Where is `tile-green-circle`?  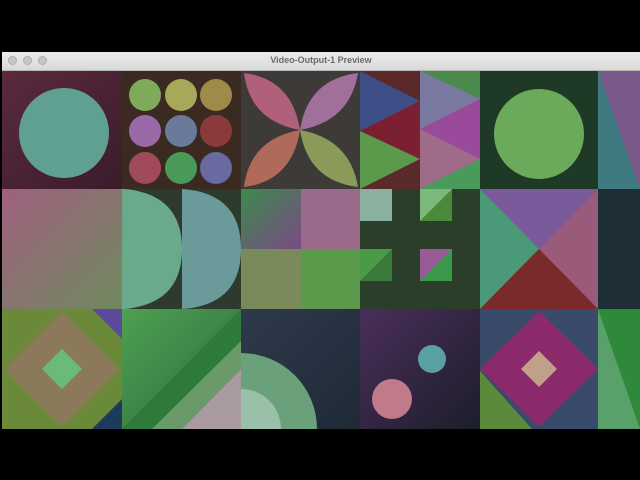 tile-green-circle is located at coordinates (539, 130).